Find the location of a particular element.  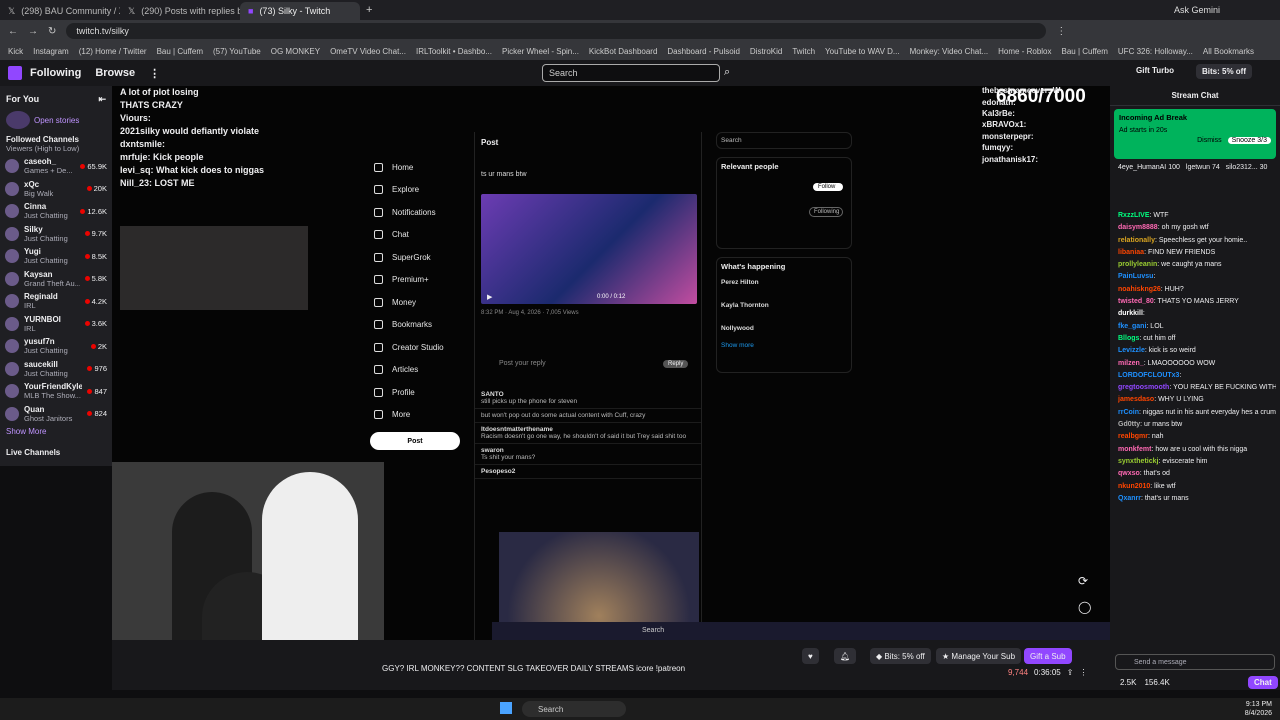

channel-info: yusuf7n Just Chatting is located at coordinates (55, 346).